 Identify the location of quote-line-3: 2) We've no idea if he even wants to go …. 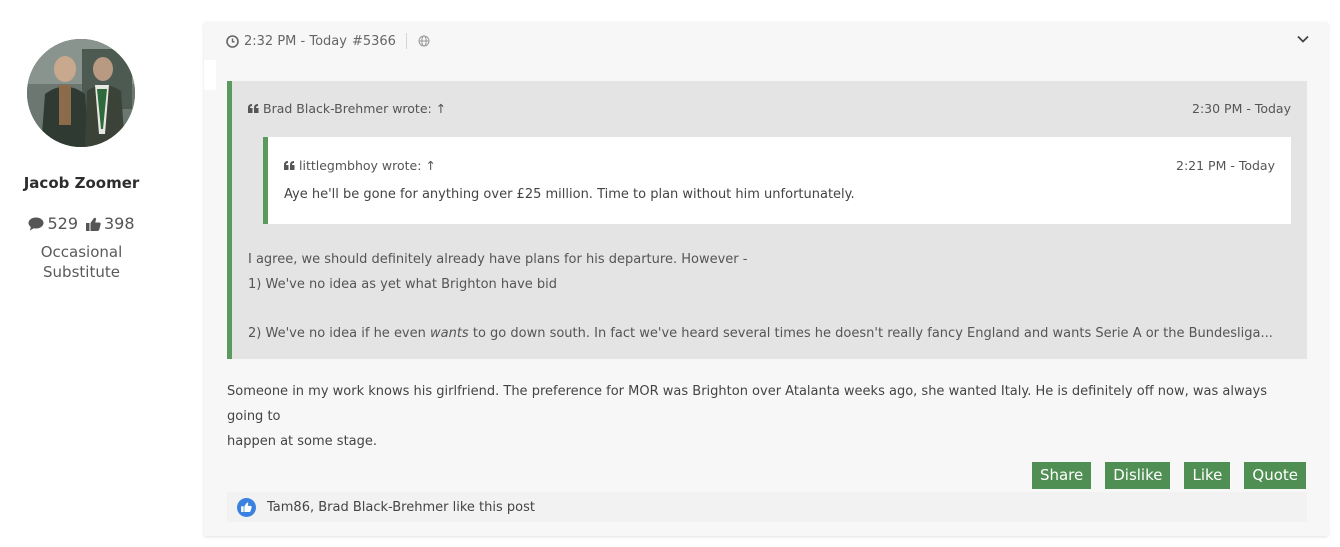
(760, 333).